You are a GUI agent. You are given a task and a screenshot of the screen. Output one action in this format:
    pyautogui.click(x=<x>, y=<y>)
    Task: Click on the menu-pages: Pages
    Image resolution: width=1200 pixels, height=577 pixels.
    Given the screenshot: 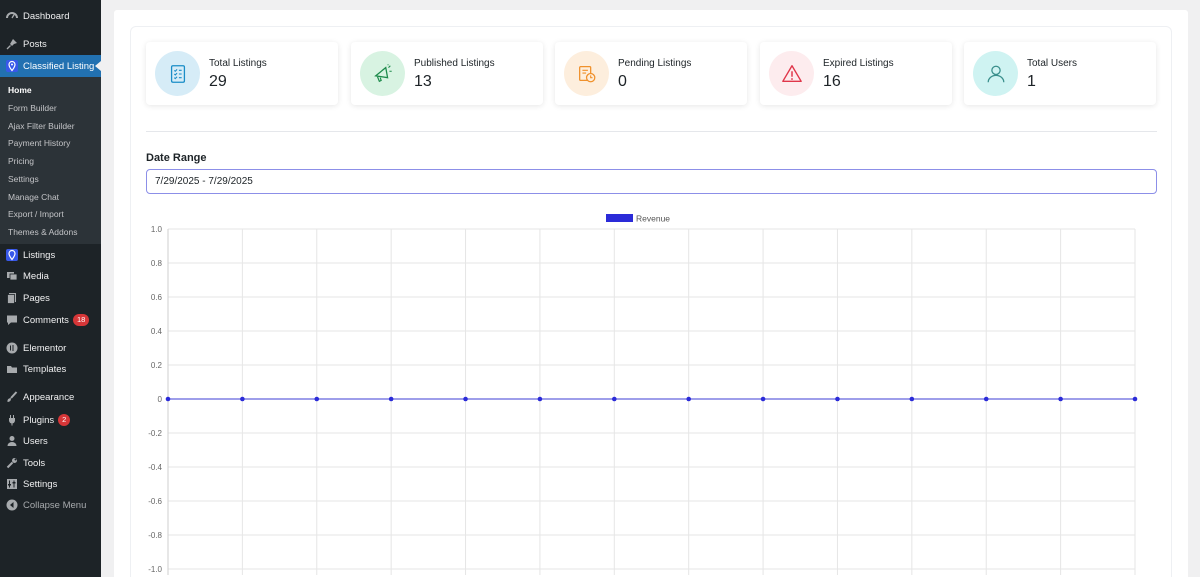 What is the action you would take?
    pyautogui.click(x=50, y=298)
    